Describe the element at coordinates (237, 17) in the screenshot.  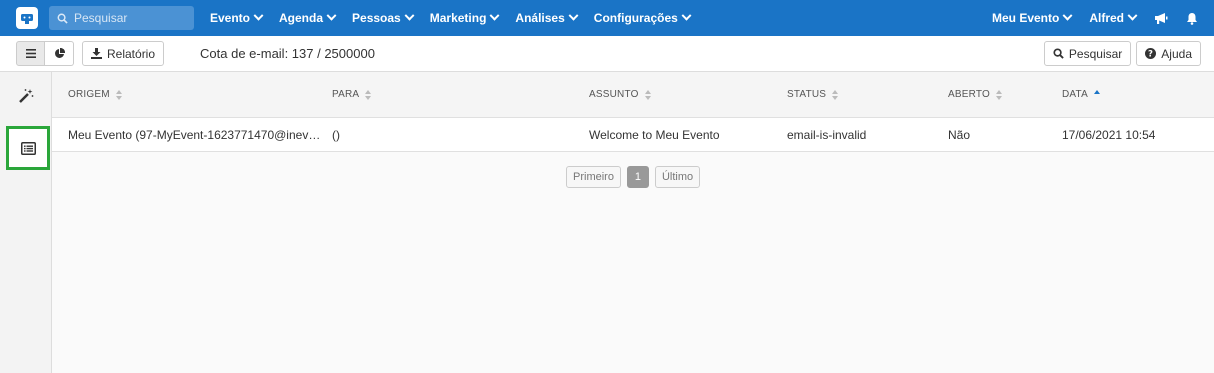
I see `menu-evento: Evento` at that location.